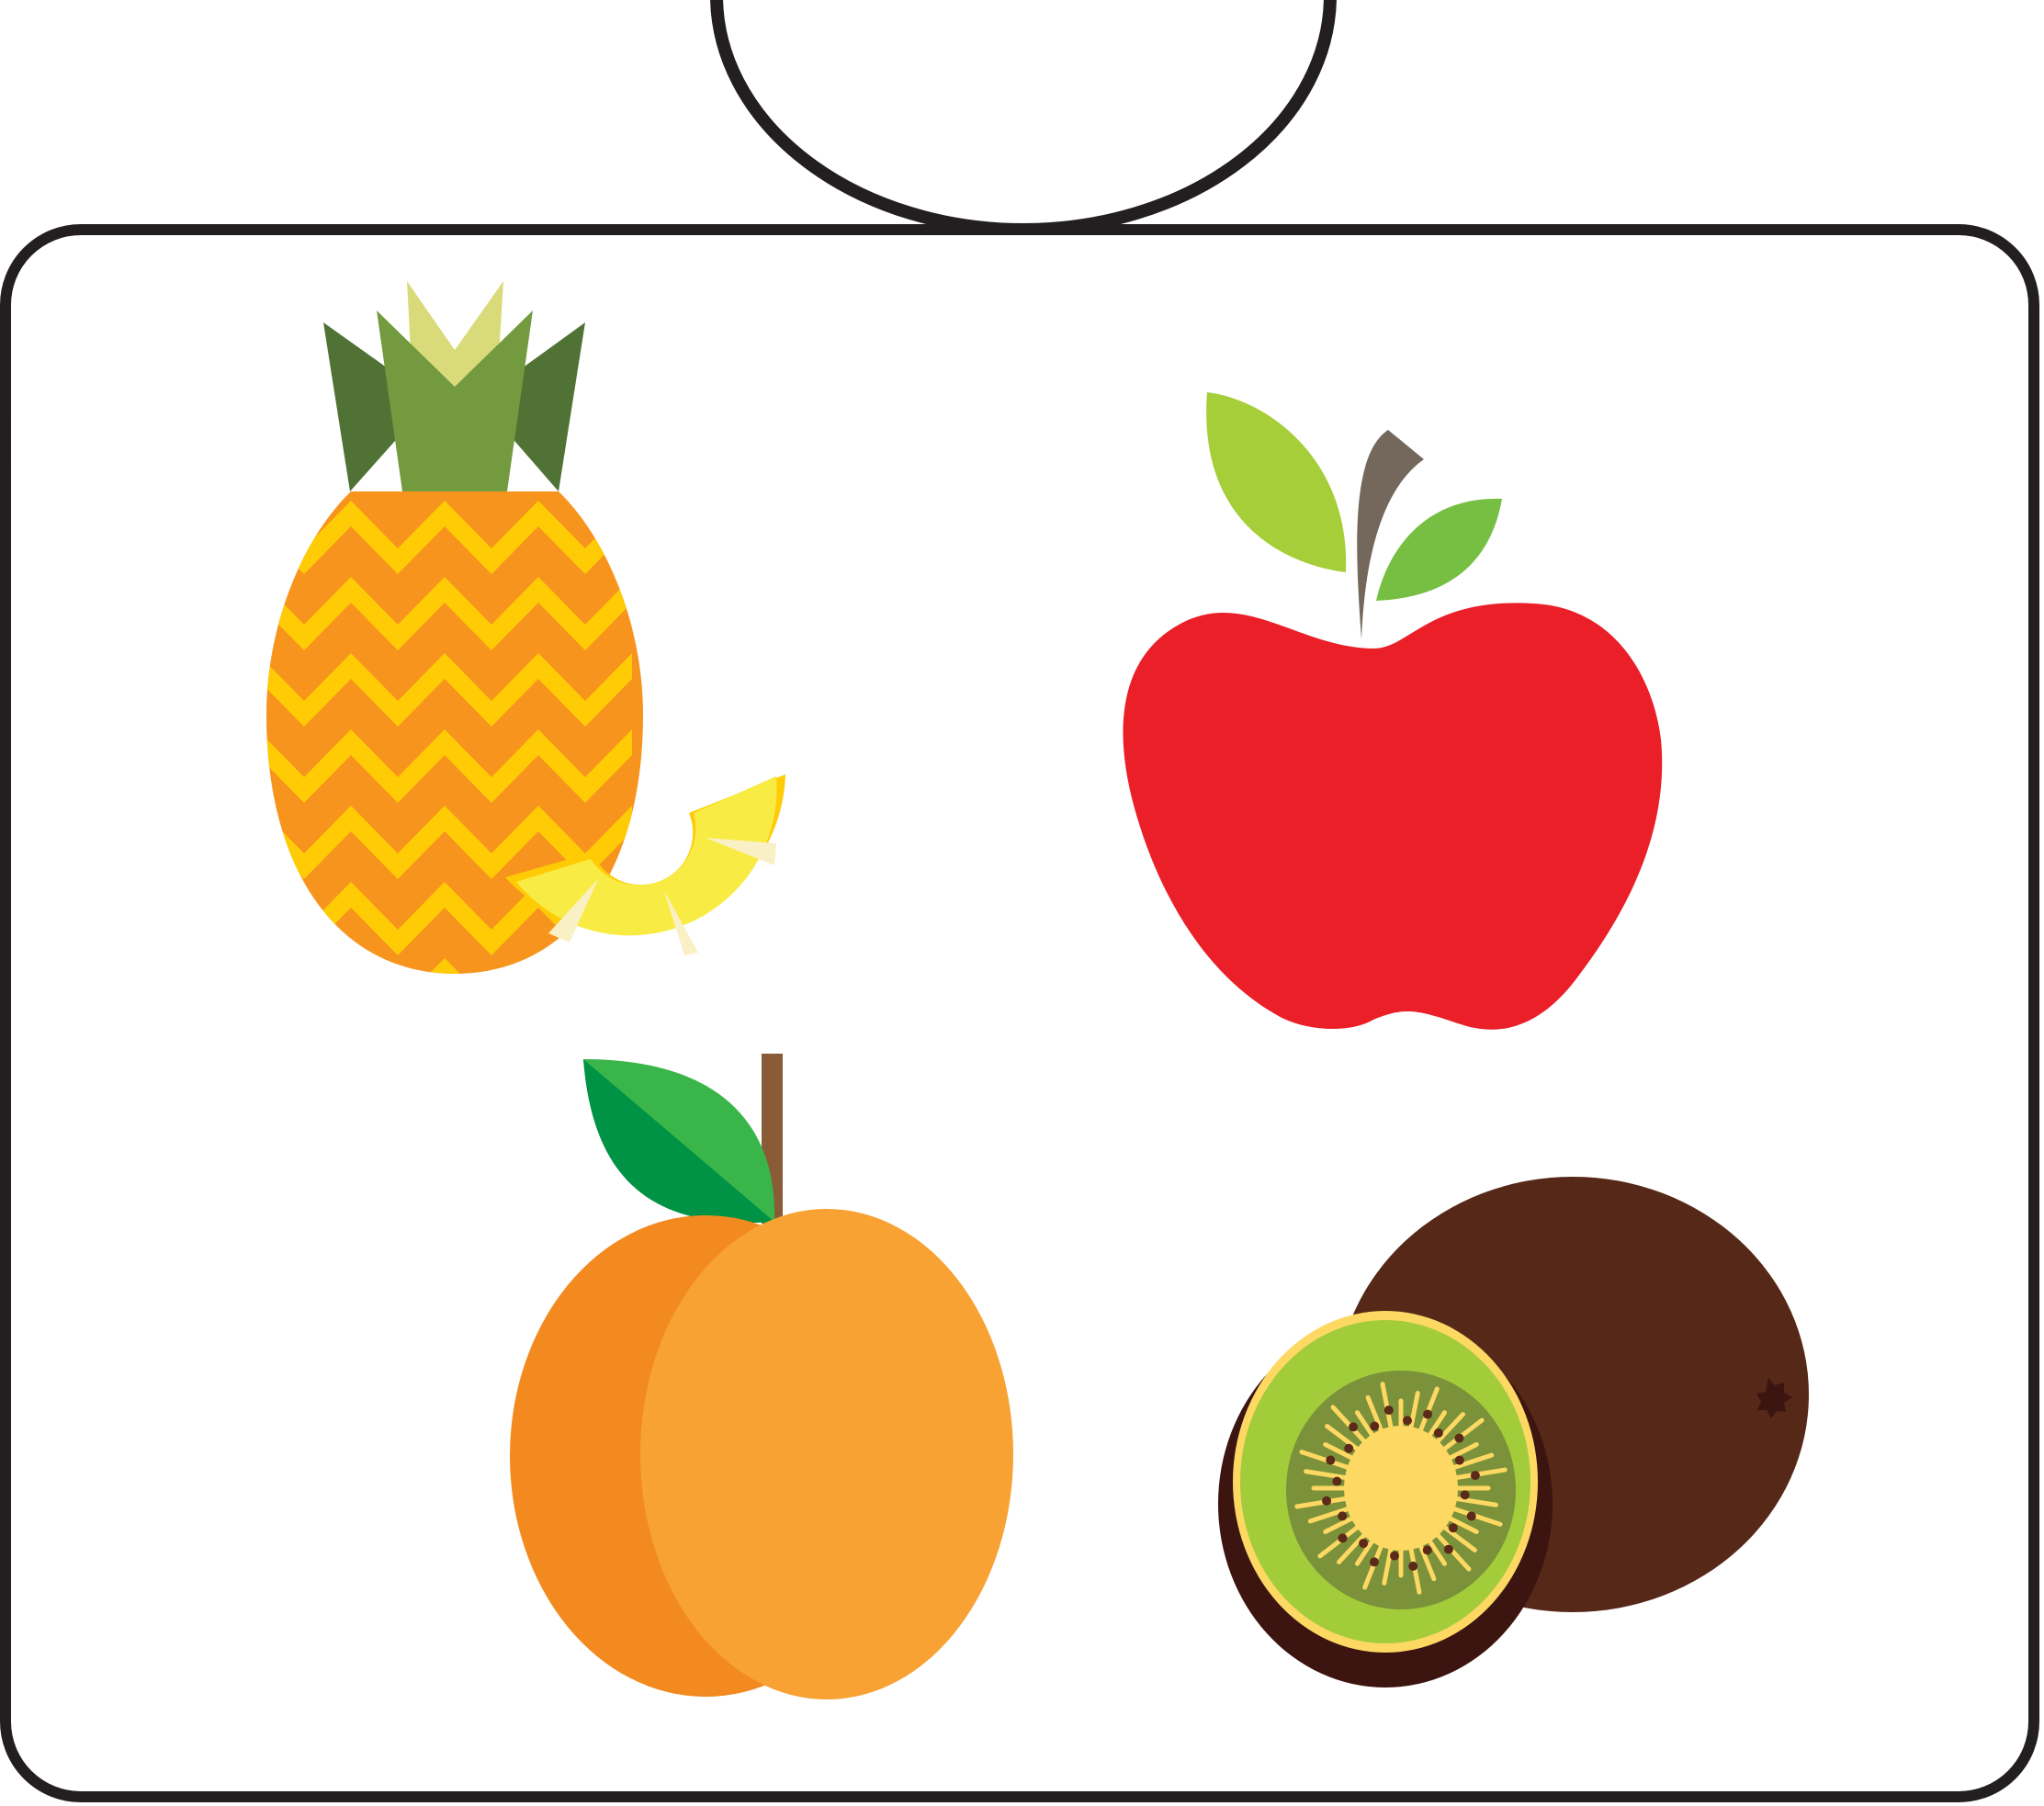 The image size is (2044, 1806). What do you see at coordinates (1023, 118) in the screenshot?
I see `hanger-loop` at bounding box center [1023, 118].